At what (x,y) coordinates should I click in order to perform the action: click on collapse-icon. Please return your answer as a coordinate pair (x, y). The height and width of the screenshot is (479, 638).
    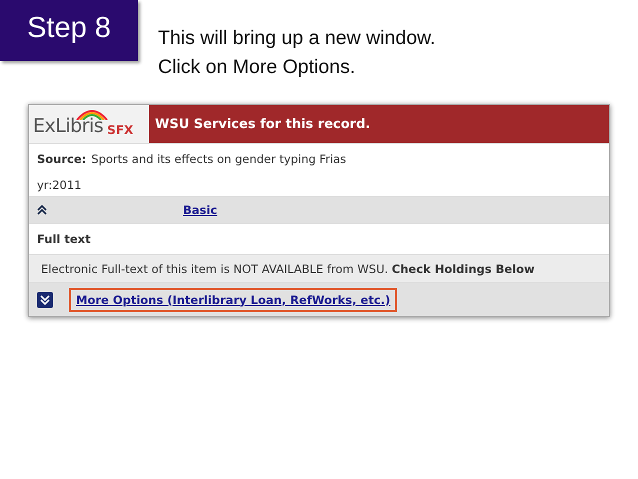
    Looking at the image, I should click on (42, 210).